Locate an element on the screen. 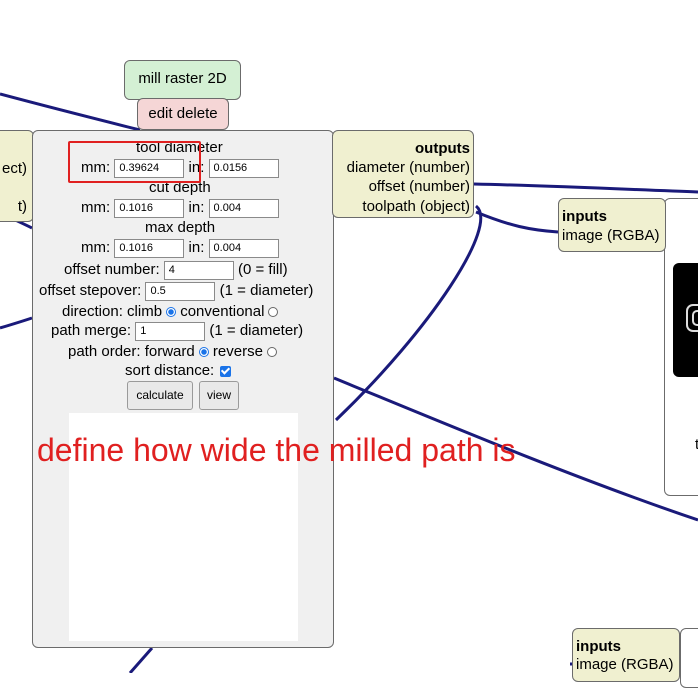 This screenshot has height=688, width=698. offset-stepover-label: offset stepover: is located at coordinates (90, 290).